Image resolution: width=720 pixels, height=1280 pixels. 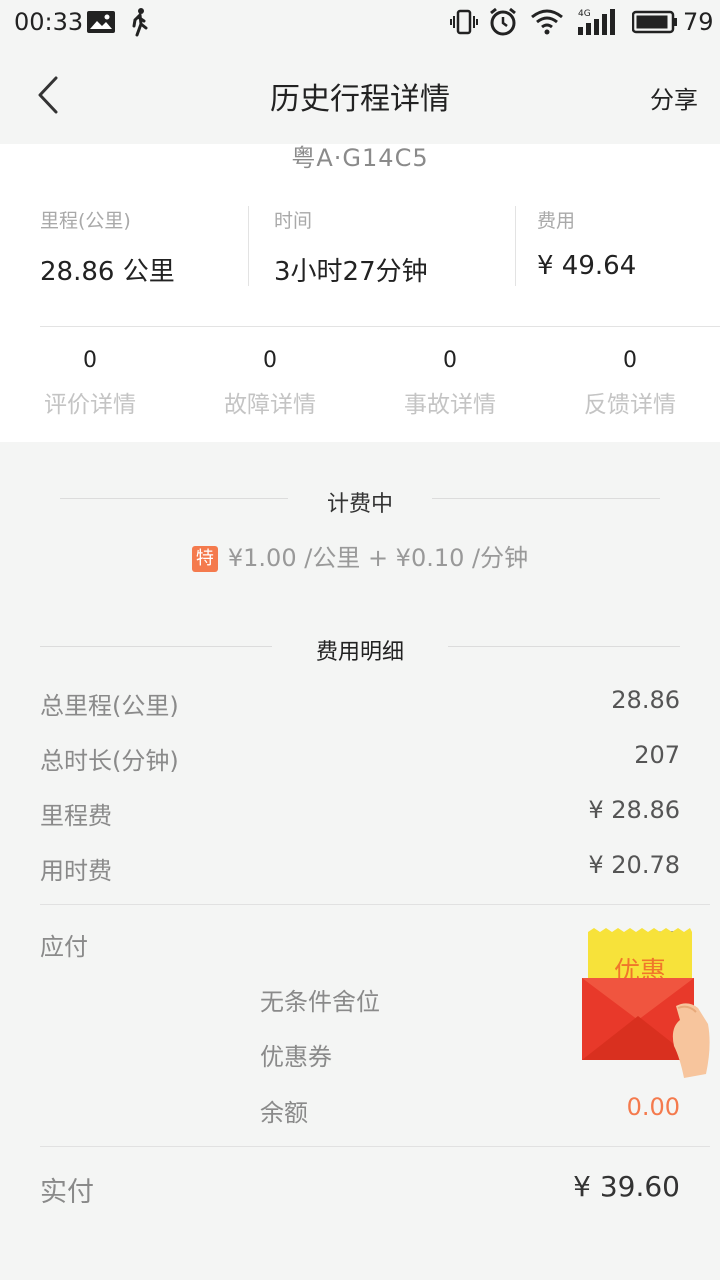 What do you see at coordinates (360, 22) in the screenshot?
I see `status-bar: 00:33 4G 79` at bounding box center [360, 22].